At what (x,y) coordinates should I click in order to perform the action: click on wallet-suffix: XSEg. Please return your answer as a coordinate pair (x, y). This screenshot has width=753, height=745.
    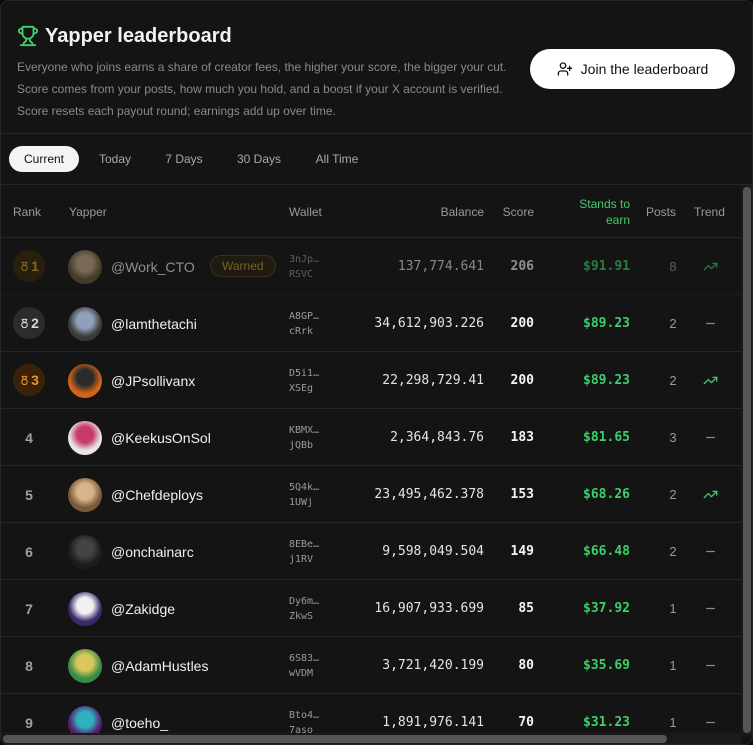
    Looking at the image, I should click on (301, 388).